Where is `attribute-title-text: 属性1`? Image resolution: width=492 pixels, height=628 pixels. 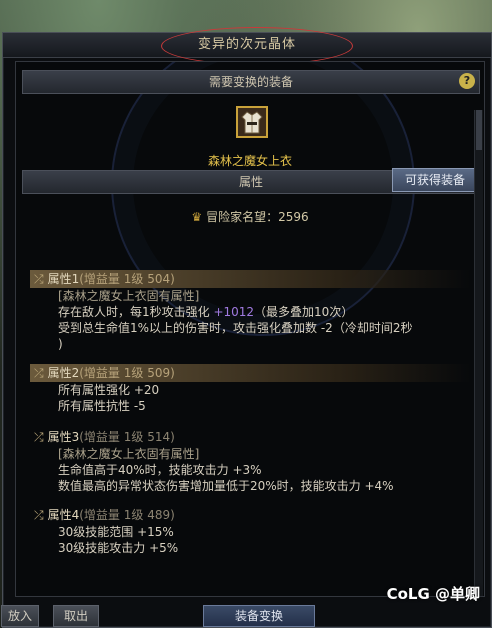 attribute-title-text: 属性1 is located at coordinates (63, 279).